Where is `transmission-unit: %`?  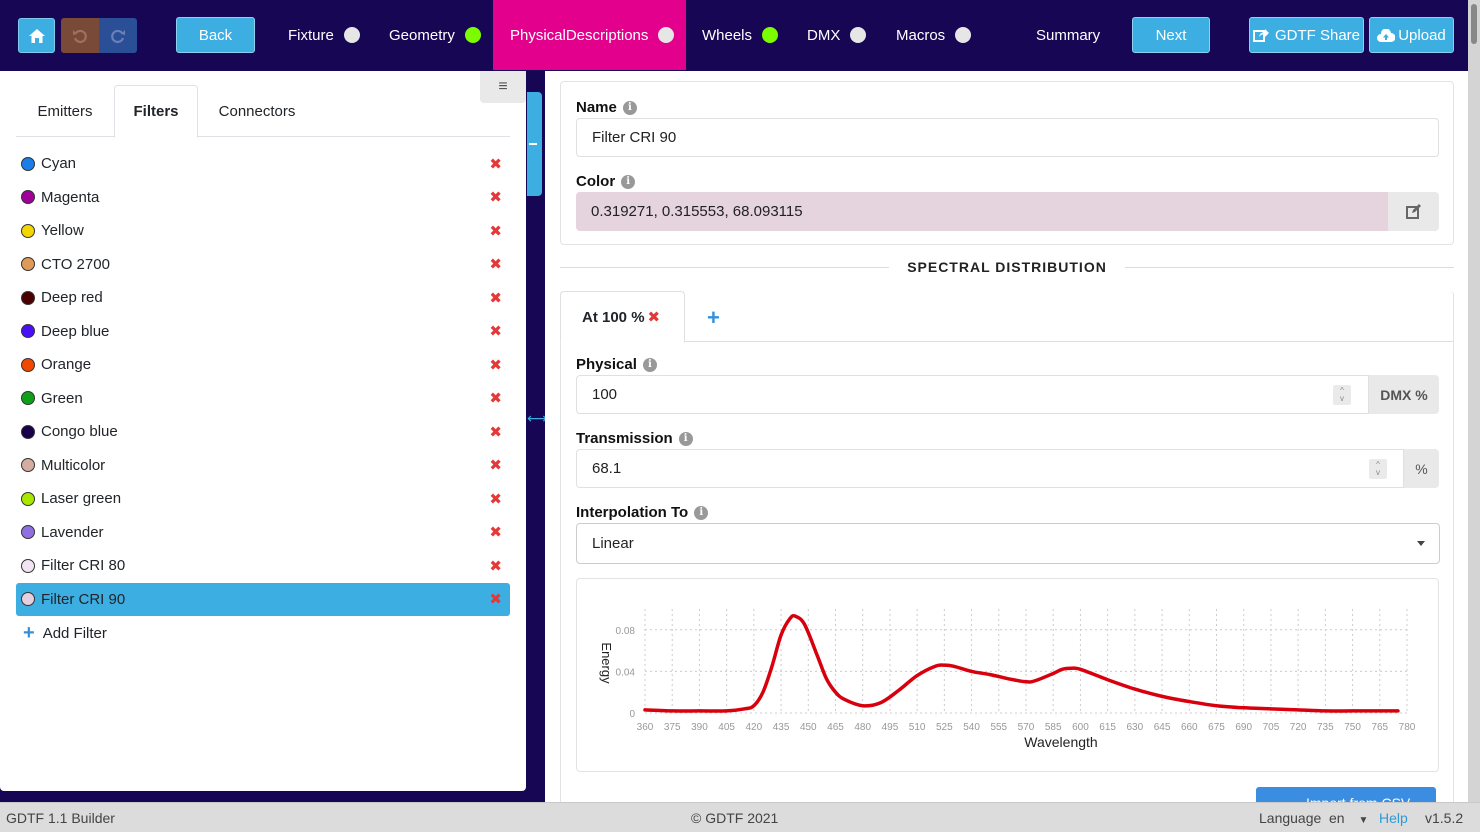 transmission-unit: % is located at coordinates (1421, 468).